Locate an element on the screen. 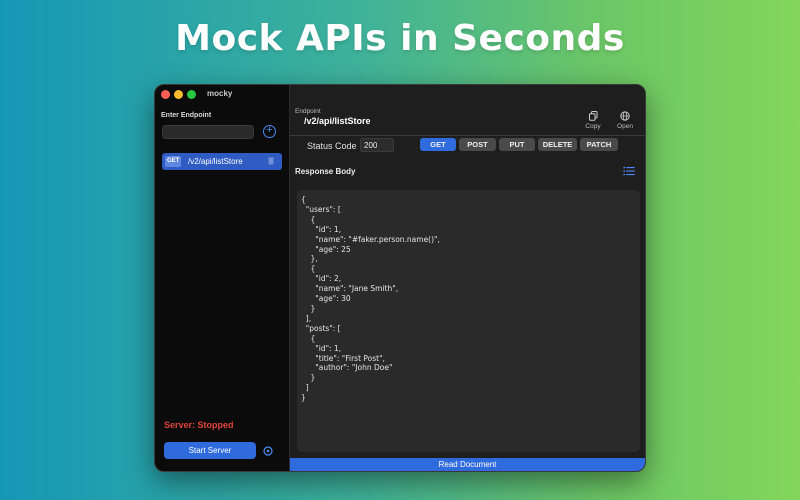 The image size is (800, 500). open-button: Open is located at coordinates (625, 120).